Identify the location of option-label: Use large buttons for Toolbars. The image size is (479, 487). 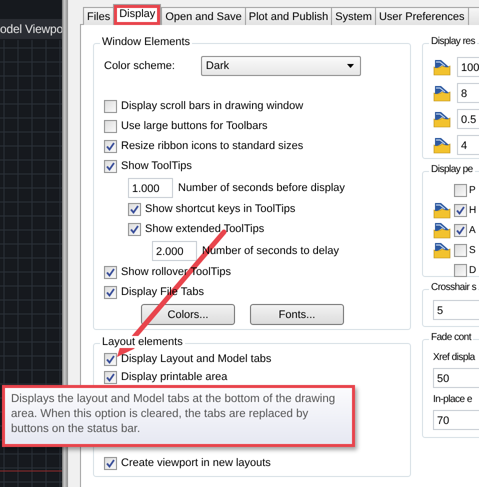
(194, 126).